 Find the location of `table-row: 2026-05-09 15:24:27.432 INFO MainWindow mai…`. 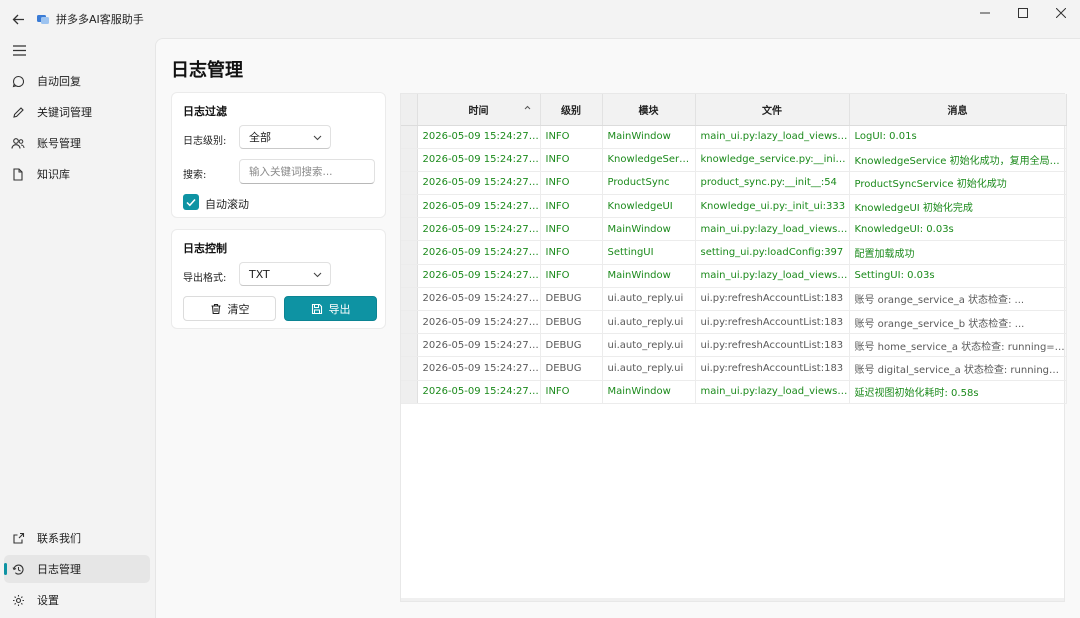

table-row: 2026-05-09 15:24:27.432 INFO MainWindow mai… is located at coordinates (734, 229).